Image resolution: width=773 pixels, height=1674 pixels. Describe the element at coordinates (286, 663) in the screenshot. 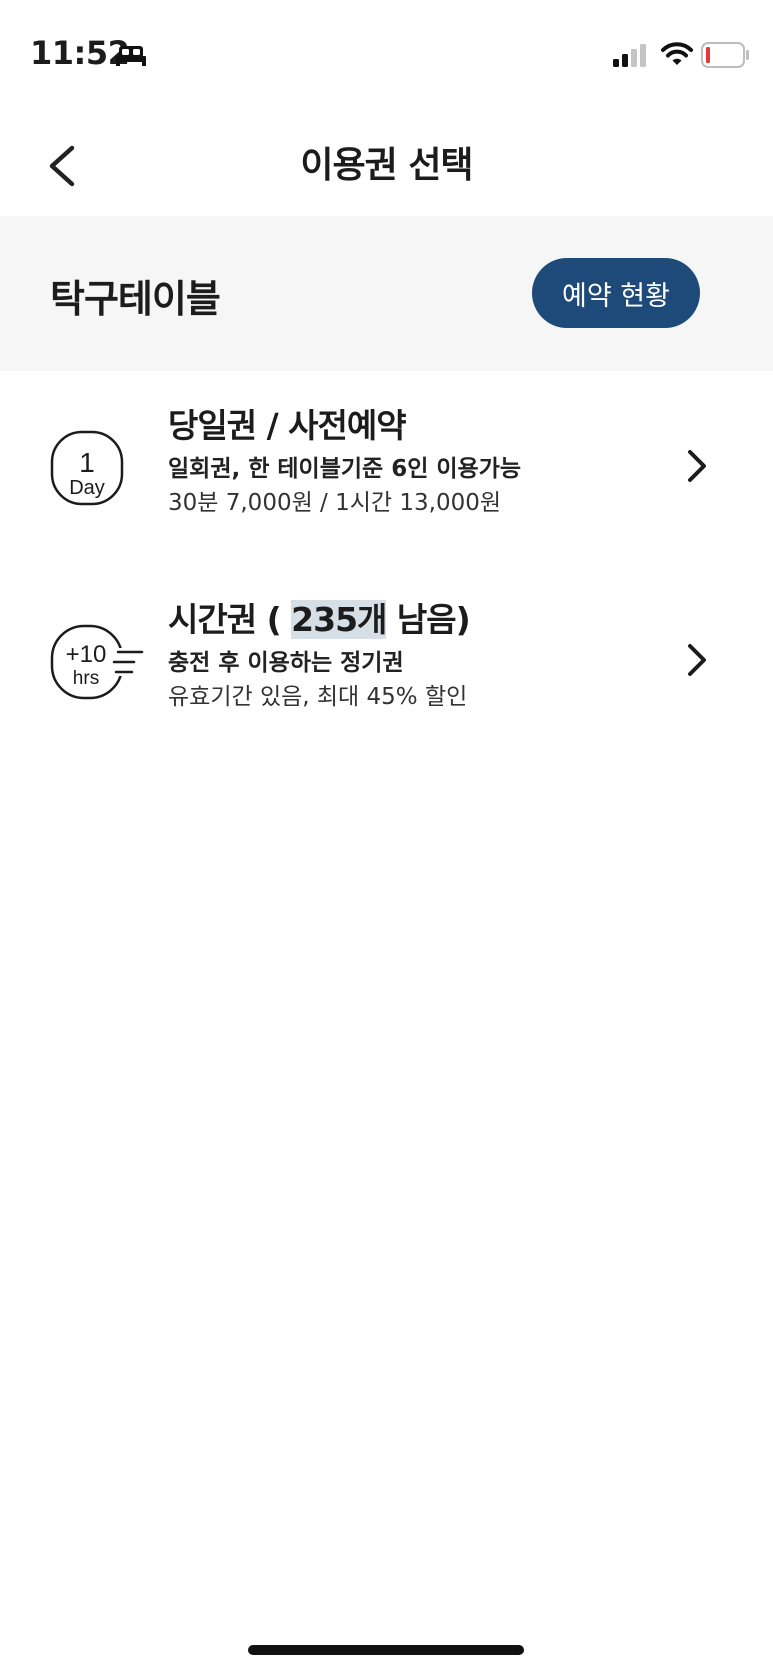

I see `ticket-description: 충전 후 이용하는 정기권` at that location.